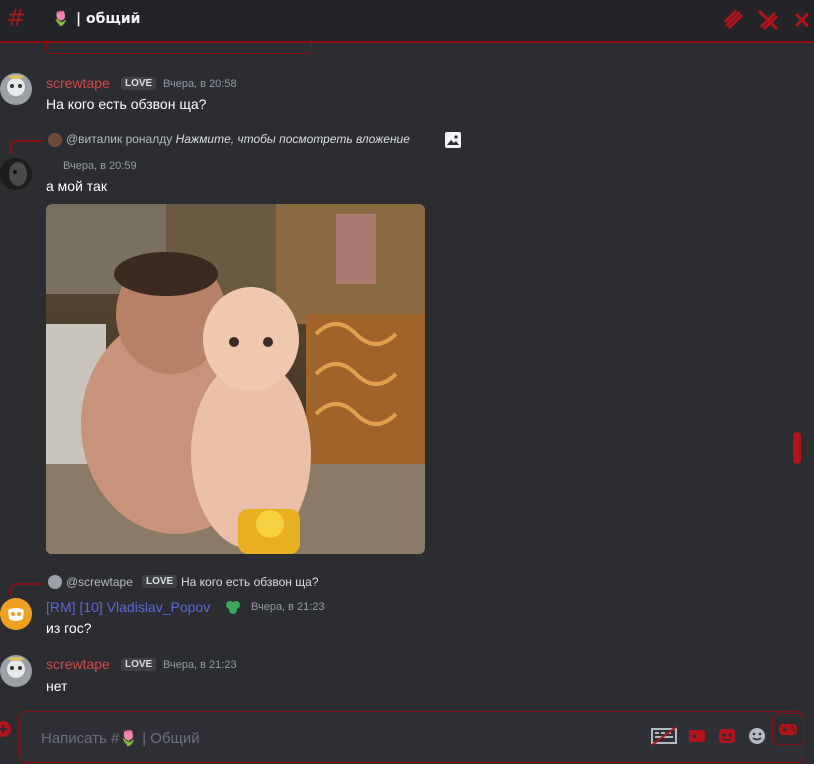 The height and width of the screenshot is (764, 814). I want to click on reply-username: @виталик роналду, so click(119, 139).